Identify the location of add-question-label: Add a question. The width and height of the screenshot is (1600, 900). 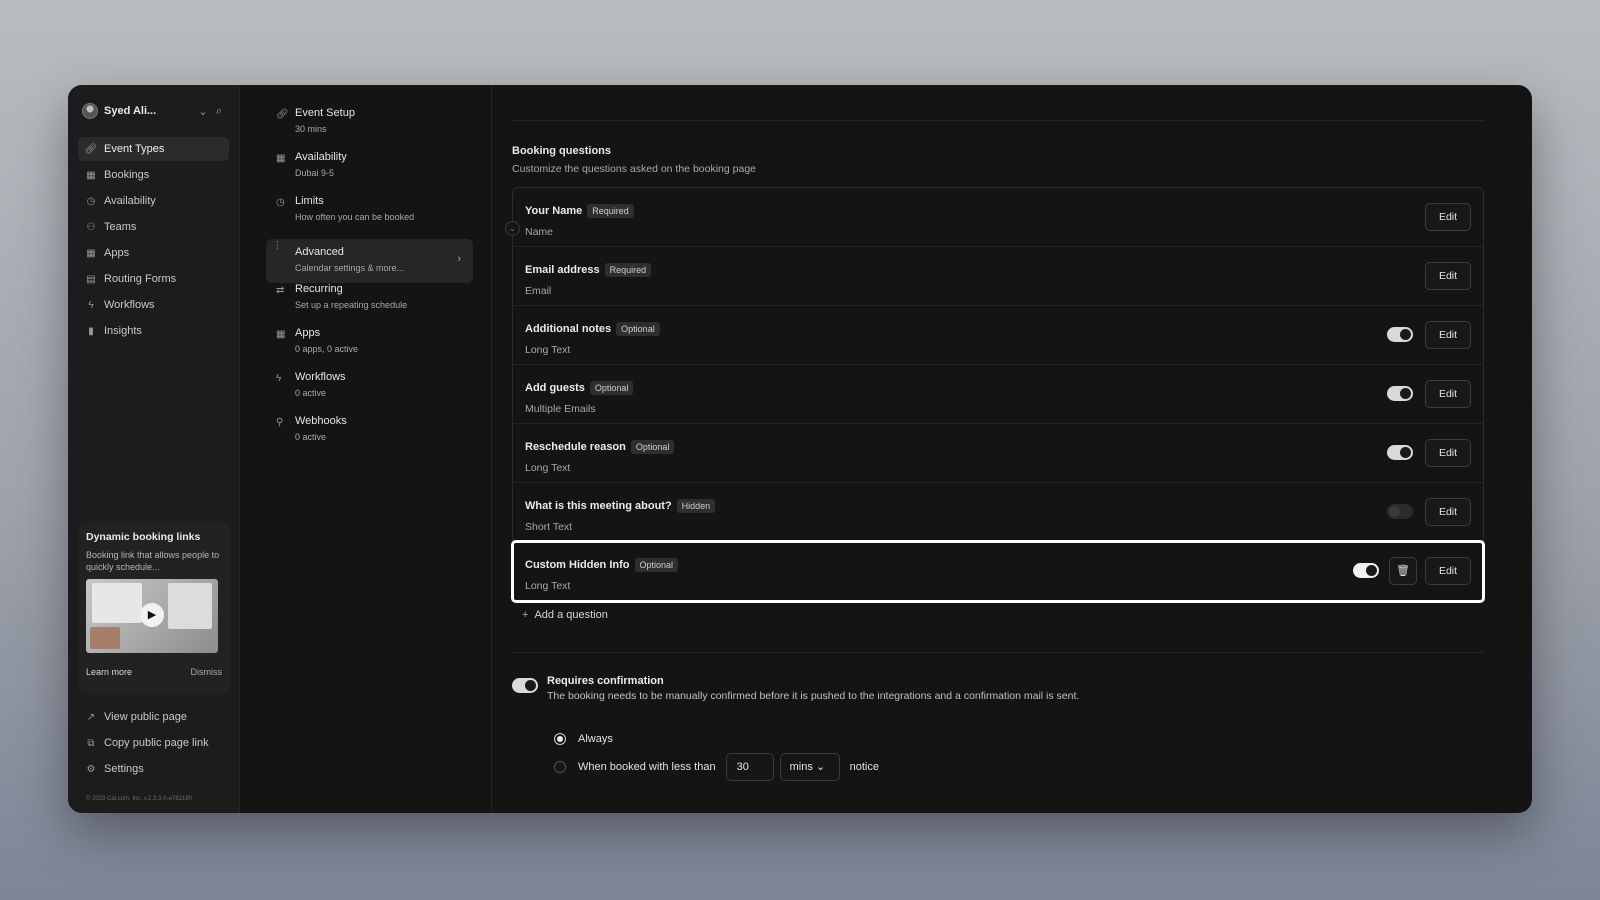
(571, 615).